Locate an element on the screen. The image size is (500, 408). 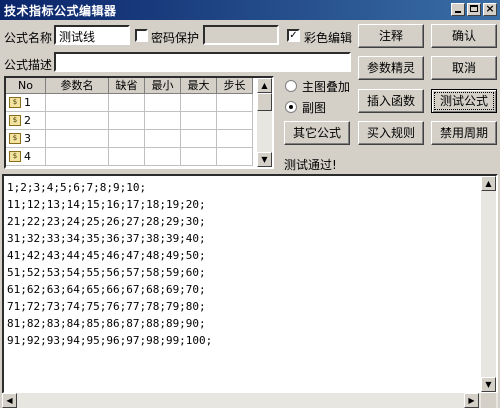
code-line: 41;42;43;44;45;46;47;48;49;50; is located at coordinates (106, 255).